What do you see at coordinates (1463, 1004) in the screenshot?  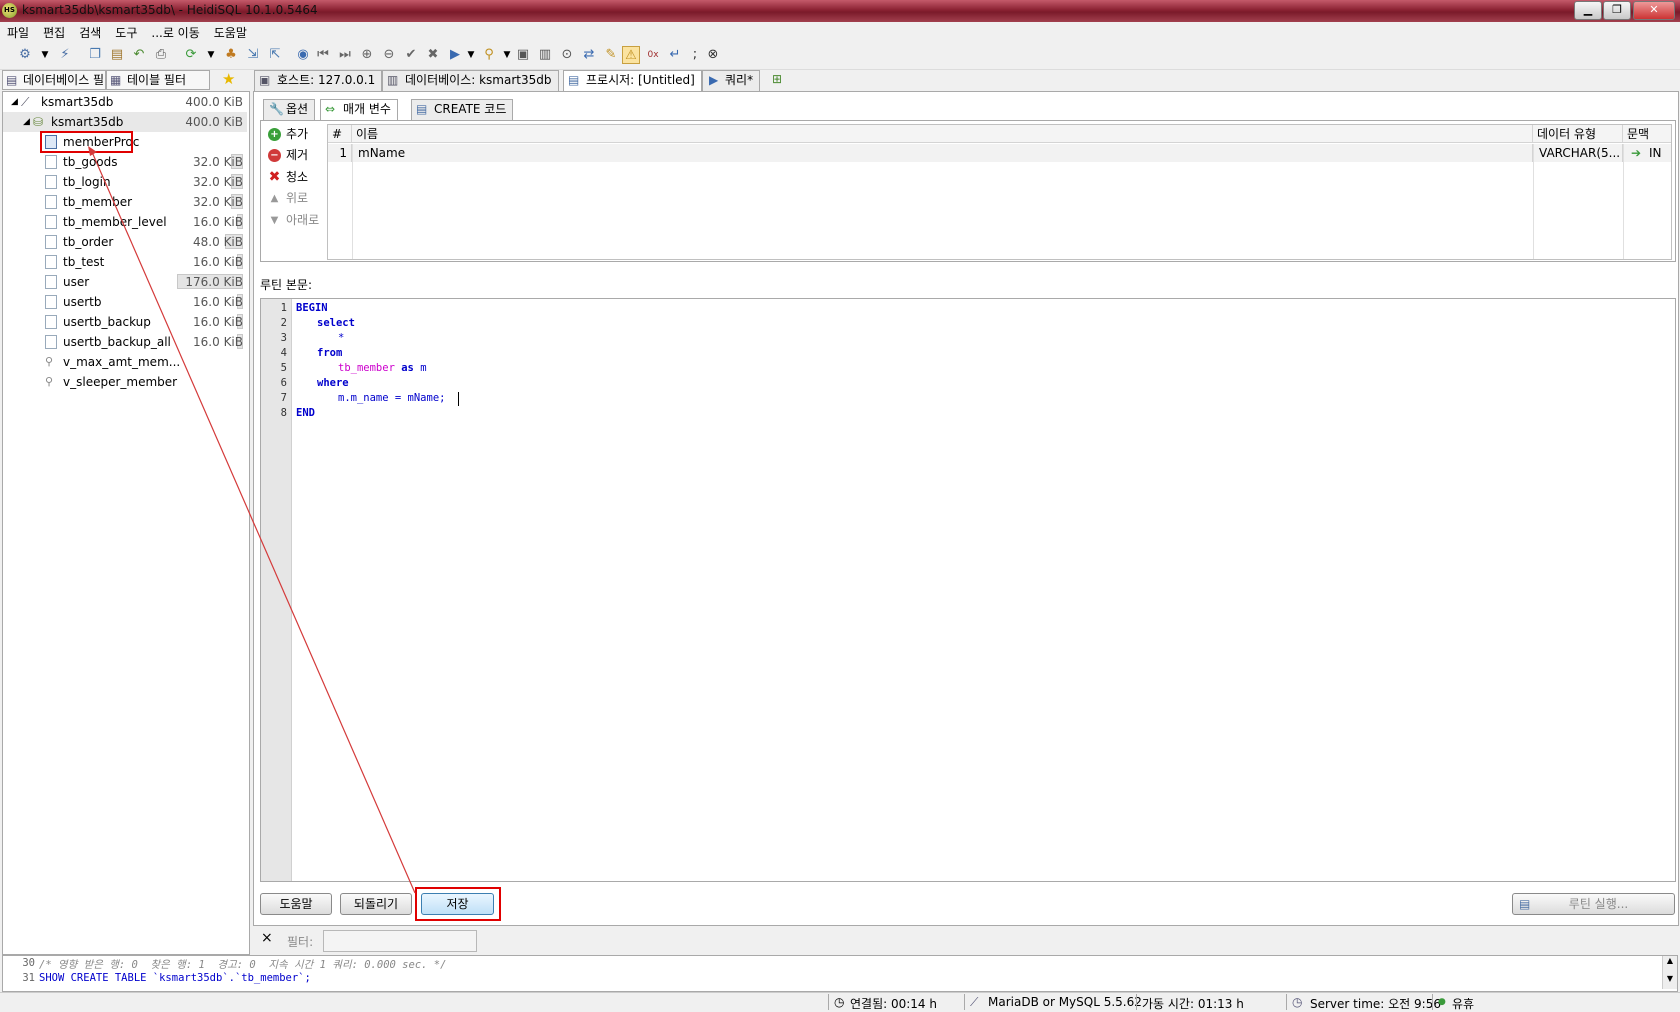 I see `status-idle: 유휴` at bounding box center [1463, 1004].